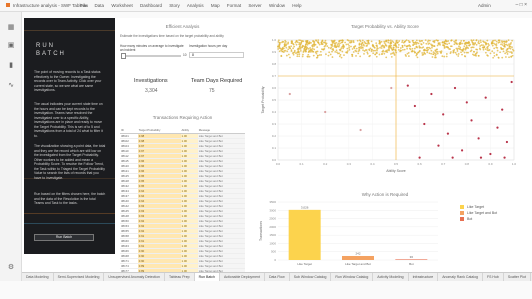 The width and height of the screenshot is (532, 299). What do you see at coordinates (517, 277) in the screenshot?
I see `sheet-tab: Scatter Plot` at bounding box center [517, 277].